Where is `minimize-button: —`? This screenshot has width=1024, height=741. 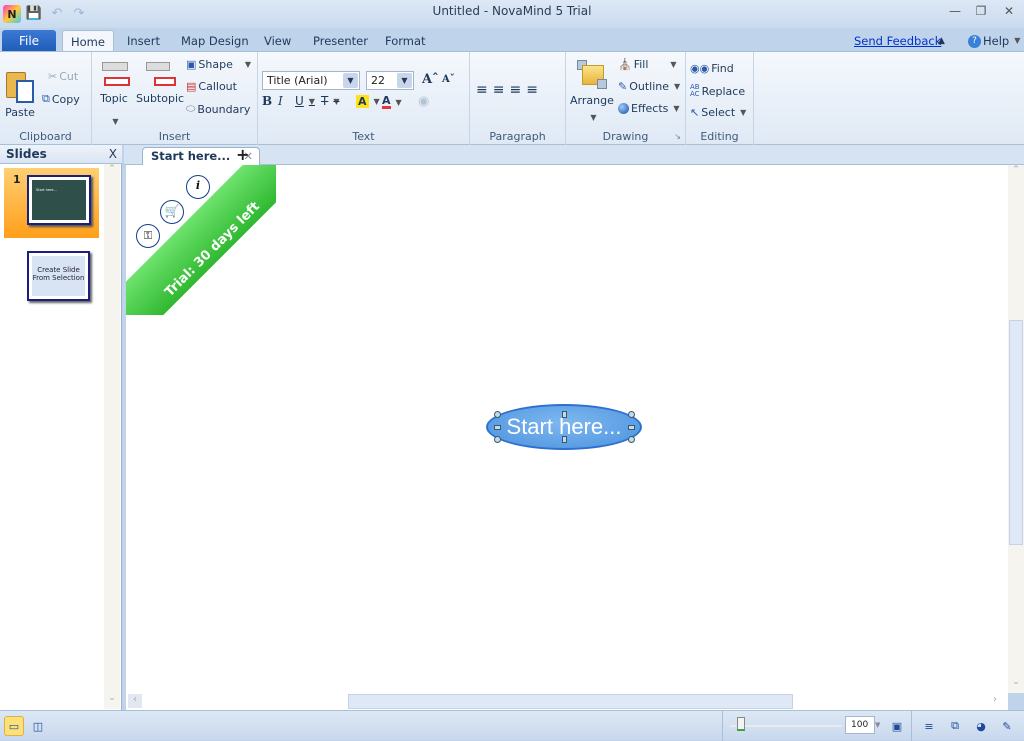 minimize-button: — is located at coordinates (955, 13).